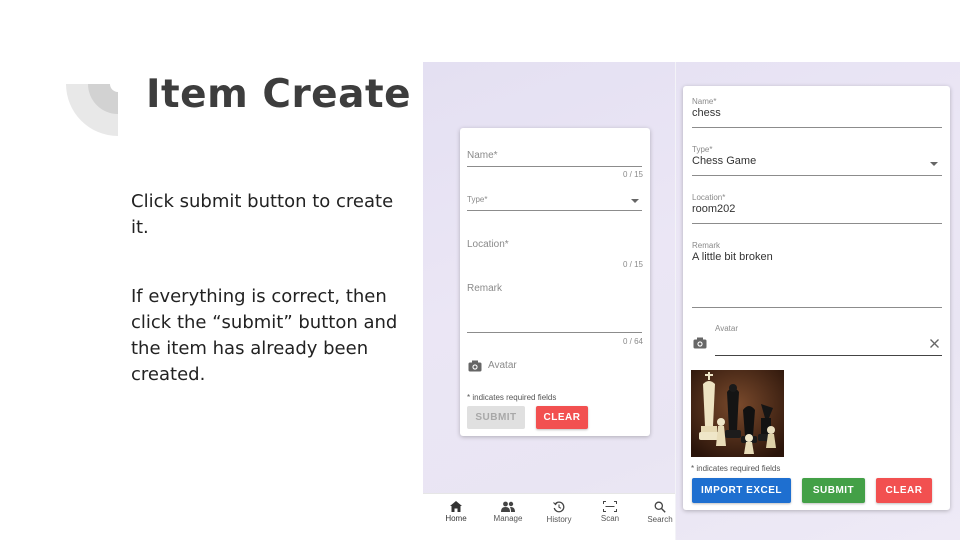 The image size is (960, 540). I want to click on name-field-filled: Name* chess, so click(817, 108).